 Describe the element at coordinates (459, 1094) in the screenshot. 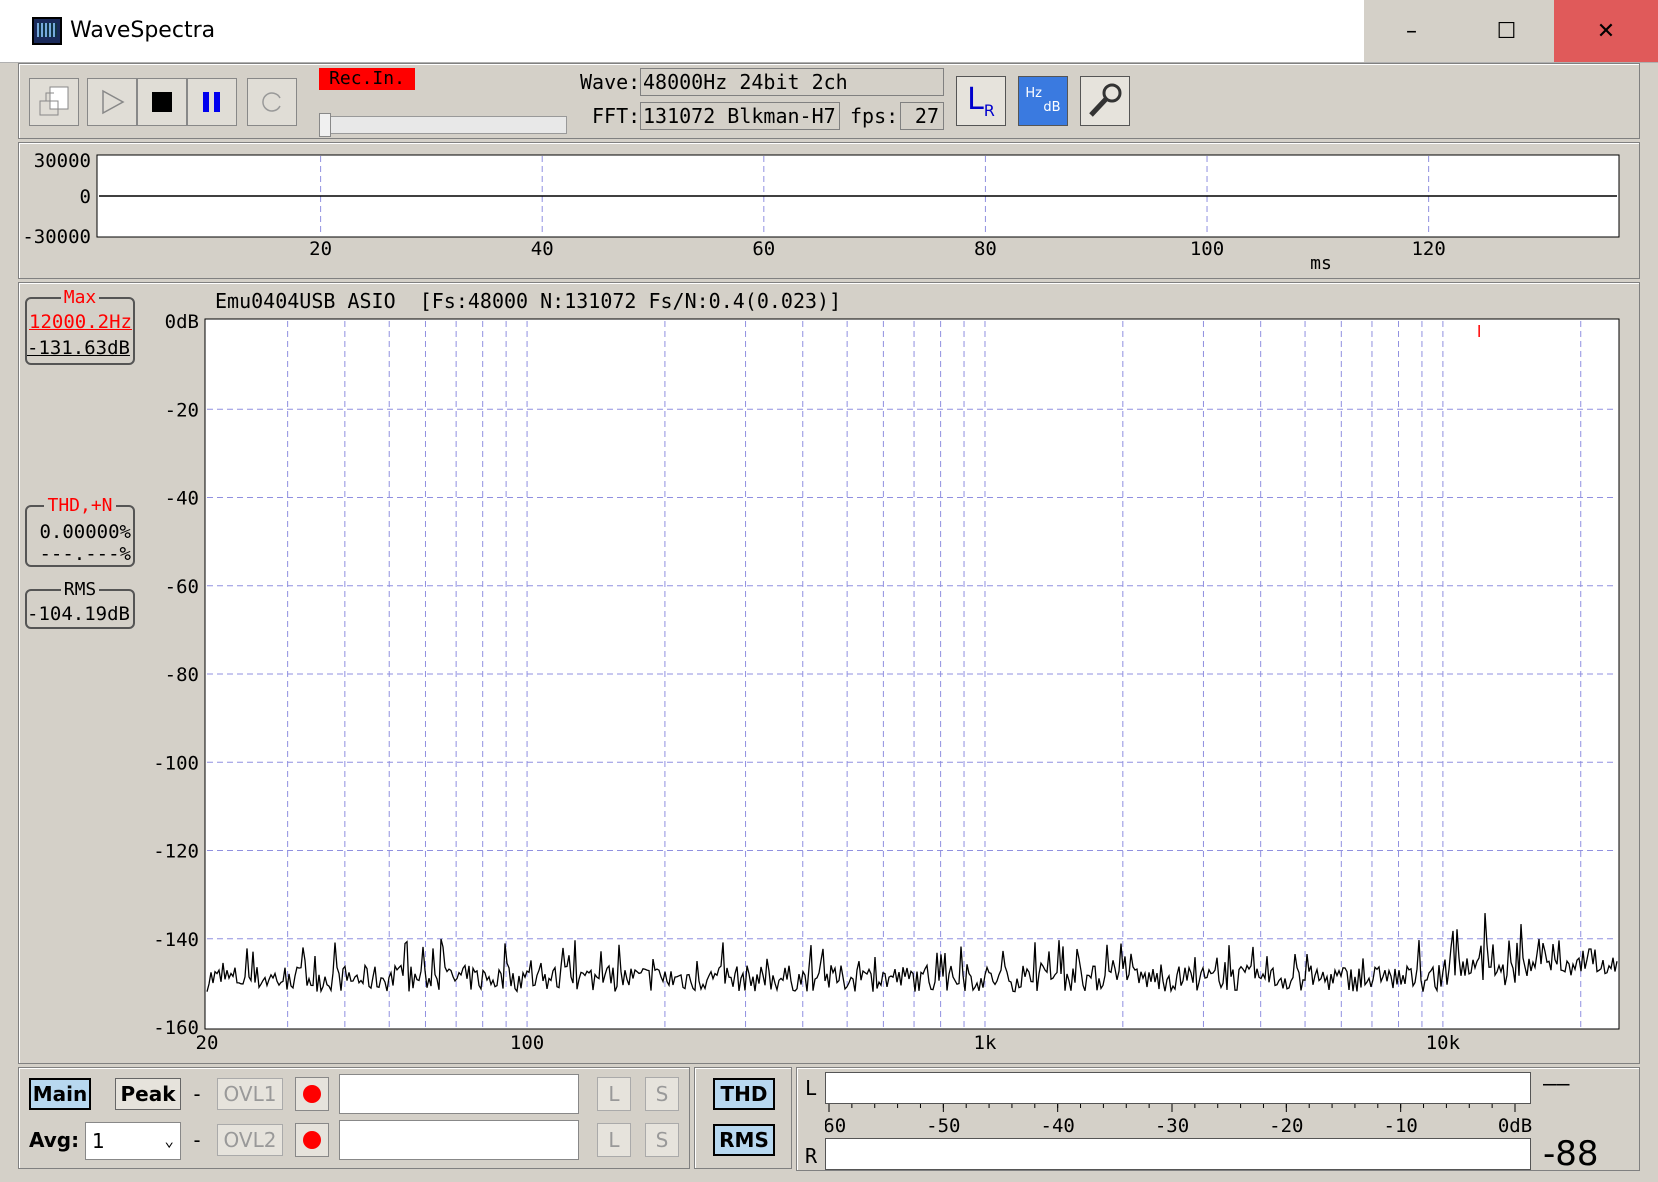

I see `ovl1-text-field` at that location.